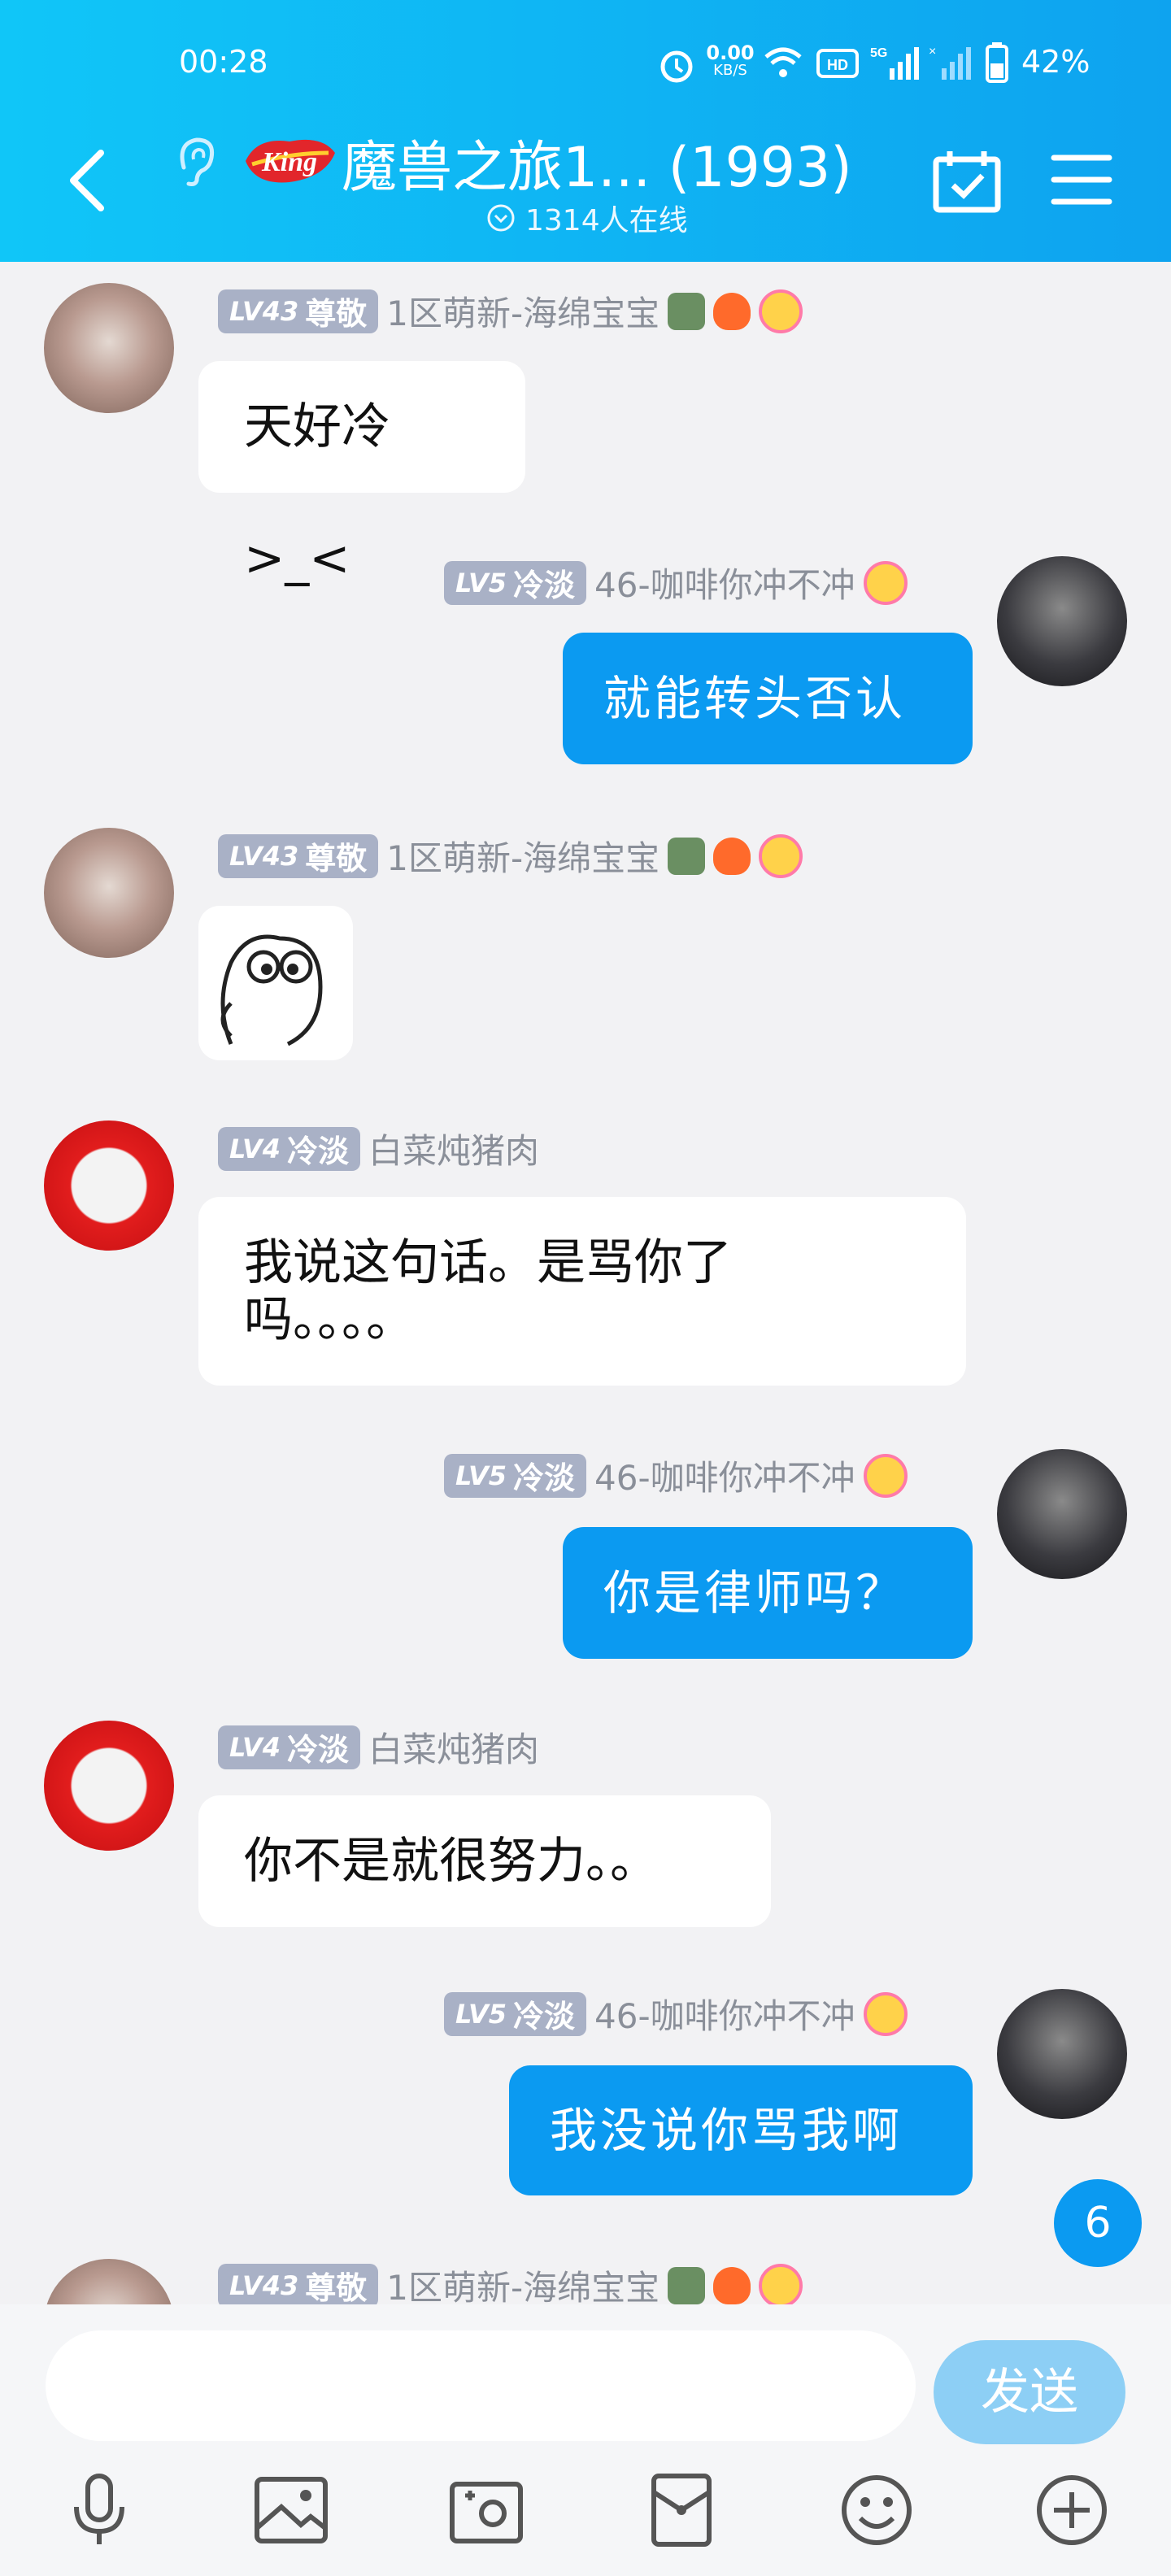 The height and width of the screenshot is (2576, 1171). I want to click on hd-icon: HD, so click(837, 64).